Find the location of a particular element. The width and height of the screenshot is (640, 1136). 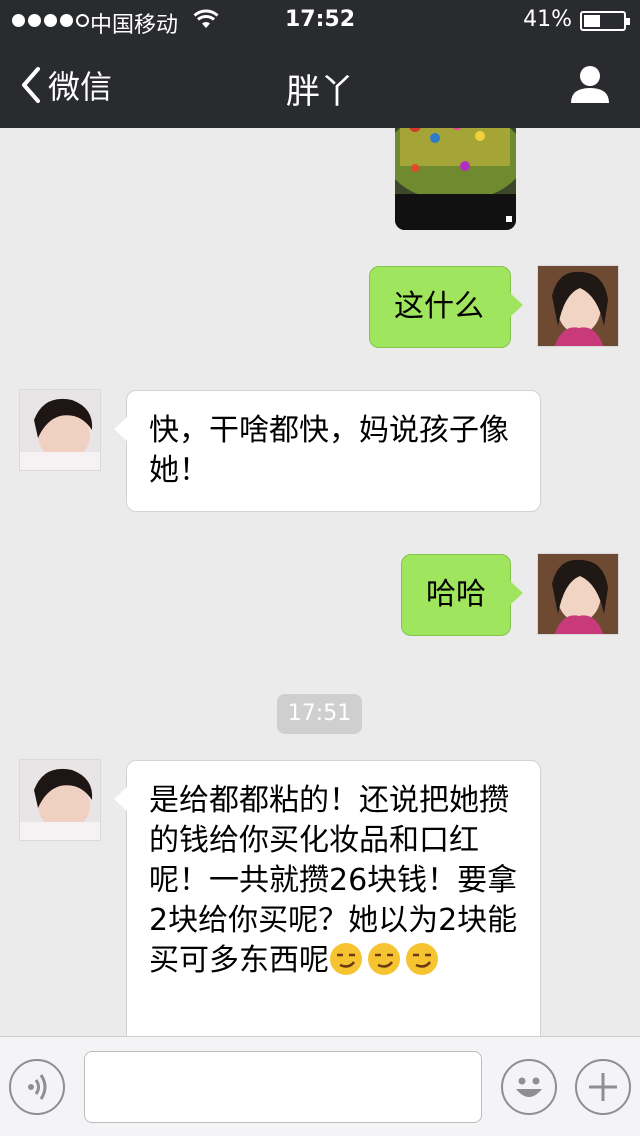

input-bar is located at coordinates (320, 1086).